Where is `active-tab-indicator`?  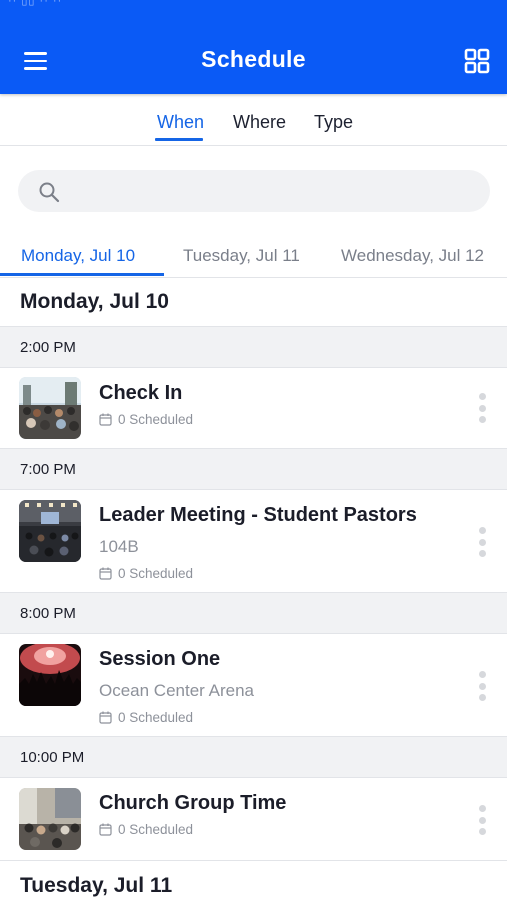
active-tab-indicator is located at coordinates (179, 139).